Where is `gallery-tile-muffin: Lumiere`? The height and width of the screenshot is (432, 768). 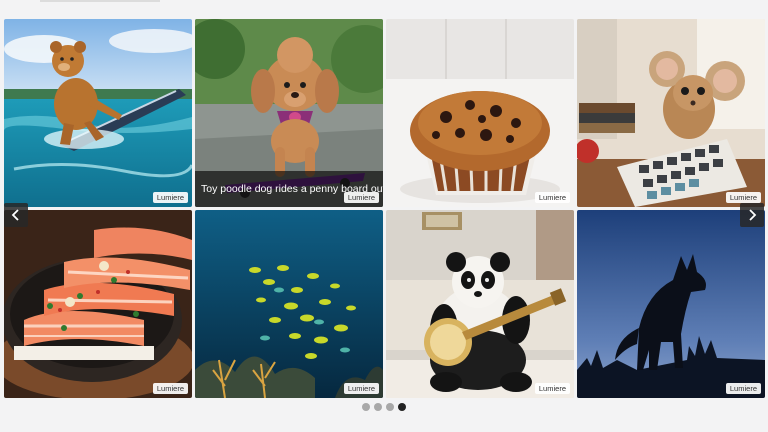 gallery-tile-muffin: Lumiere is located at coordinates (480, 113).